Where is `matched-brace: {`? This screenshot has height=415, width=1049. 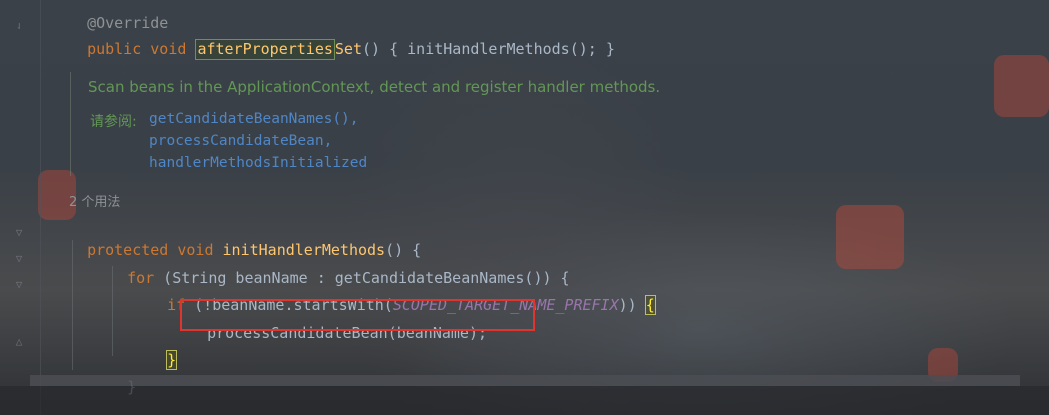
matched-brace: { is located at coordinates (650, 305).